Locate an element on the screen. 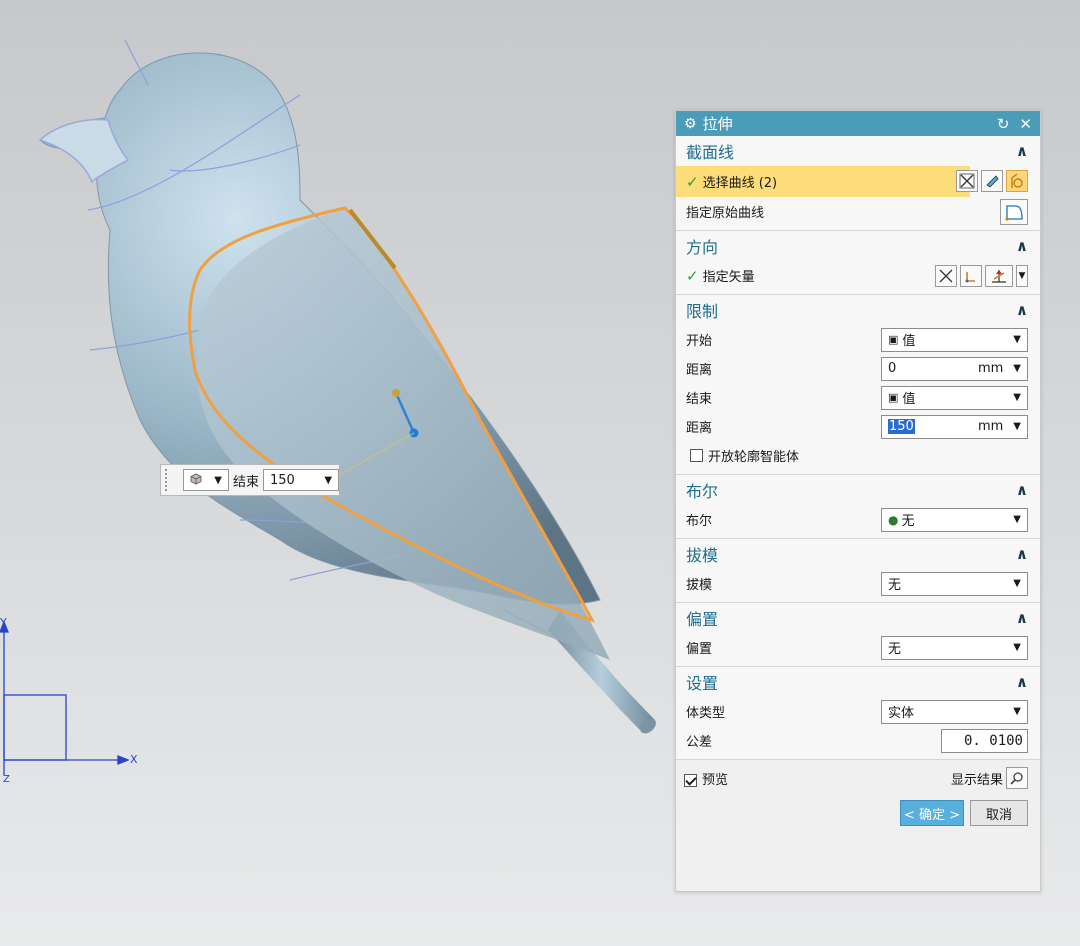 Image resolution: width=1080 pixels, height=946 pixels. select-curve-button is located at coordinates (1017, 181).